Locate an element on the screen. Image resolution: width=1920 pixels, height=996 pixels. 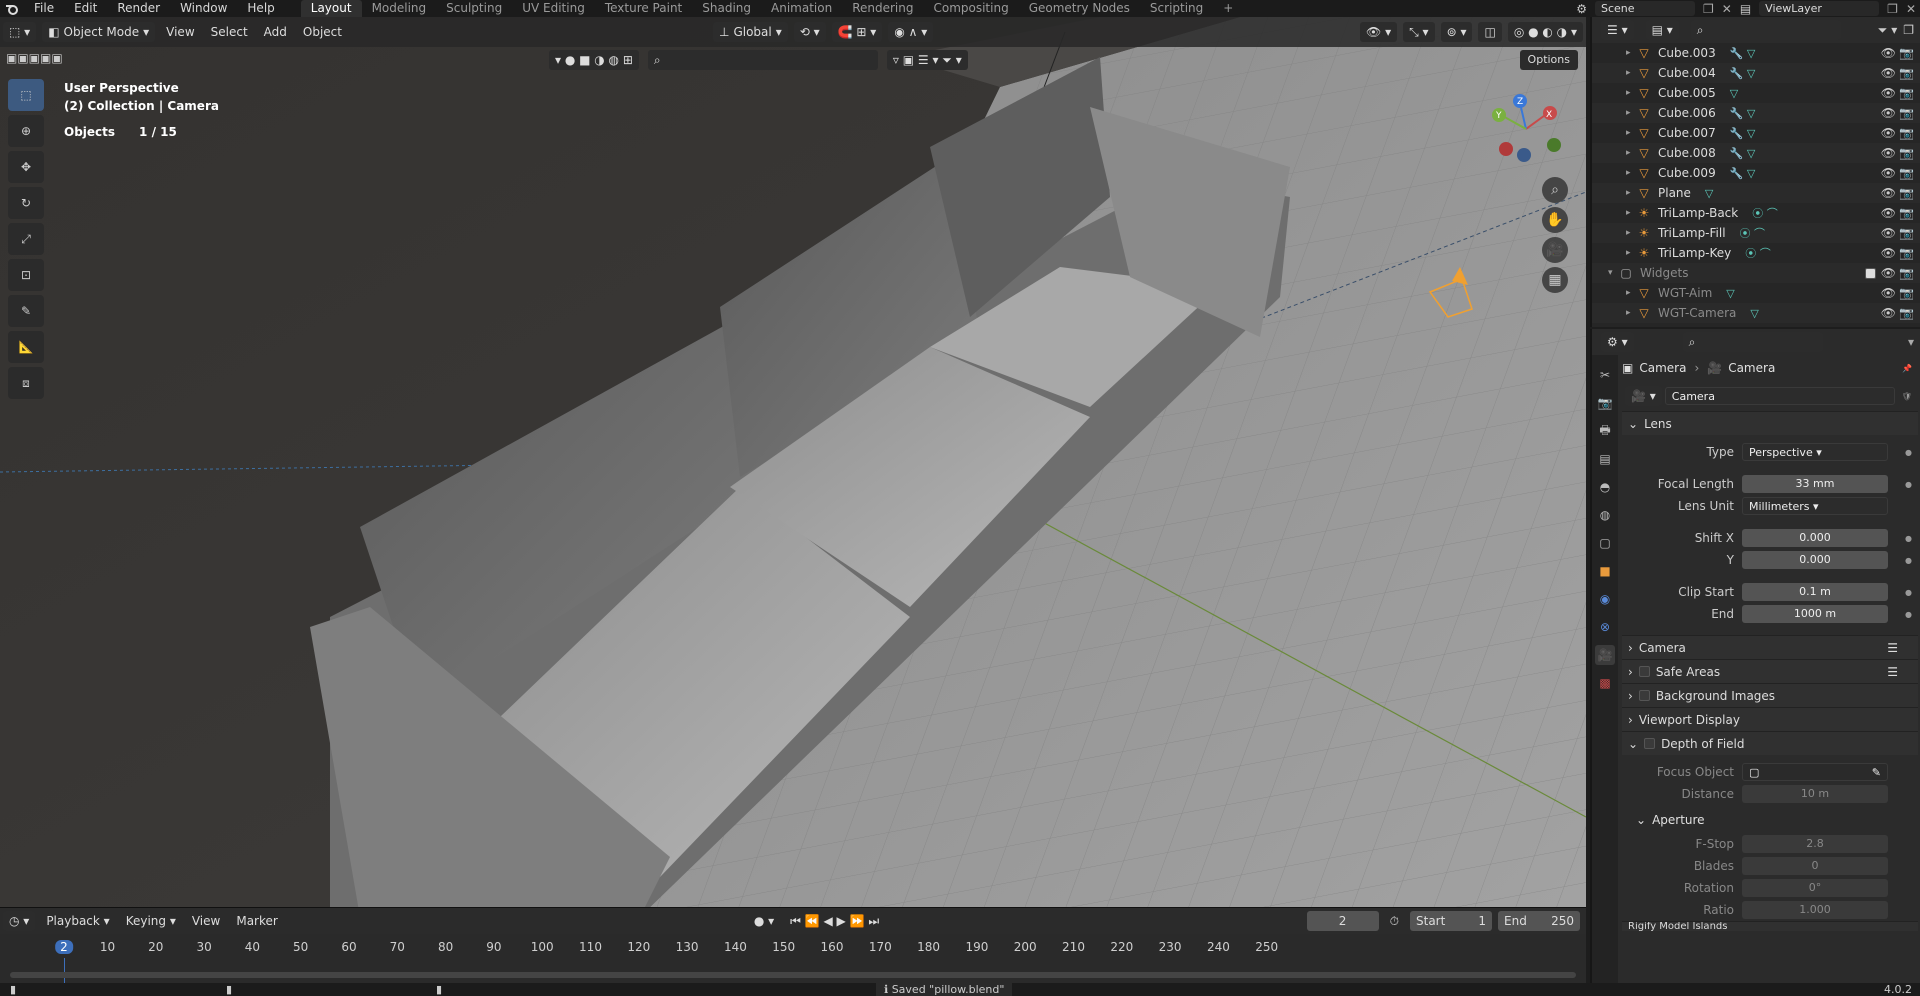
render-tab-icon: 📷 is located at coordinates (1605, 403).